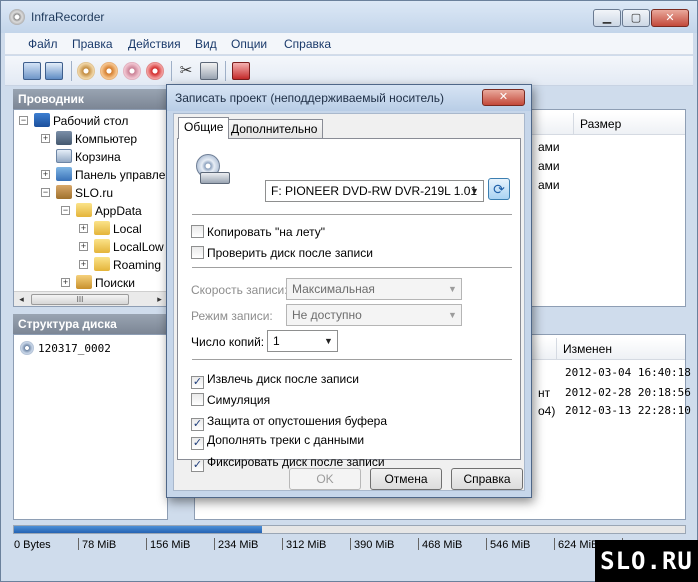  What do you see at coordinates (138, 529) in the screenshot?
I see `disc-capacity-fill` at bounding box center [138, 529].